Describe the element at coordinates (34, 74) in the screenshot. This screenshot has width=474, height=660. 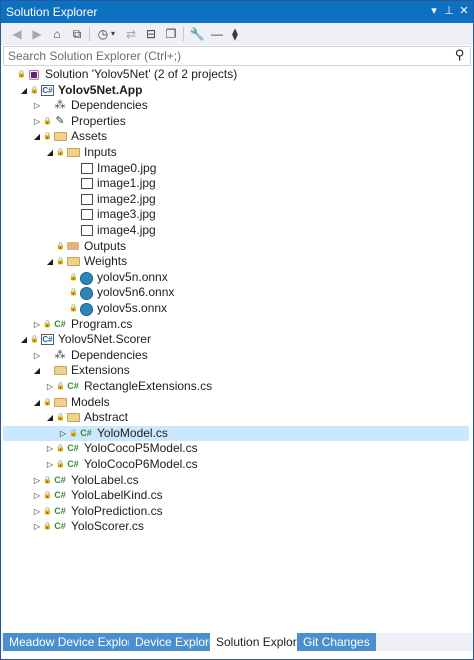
I see `solution-icon: ▣` at that location.